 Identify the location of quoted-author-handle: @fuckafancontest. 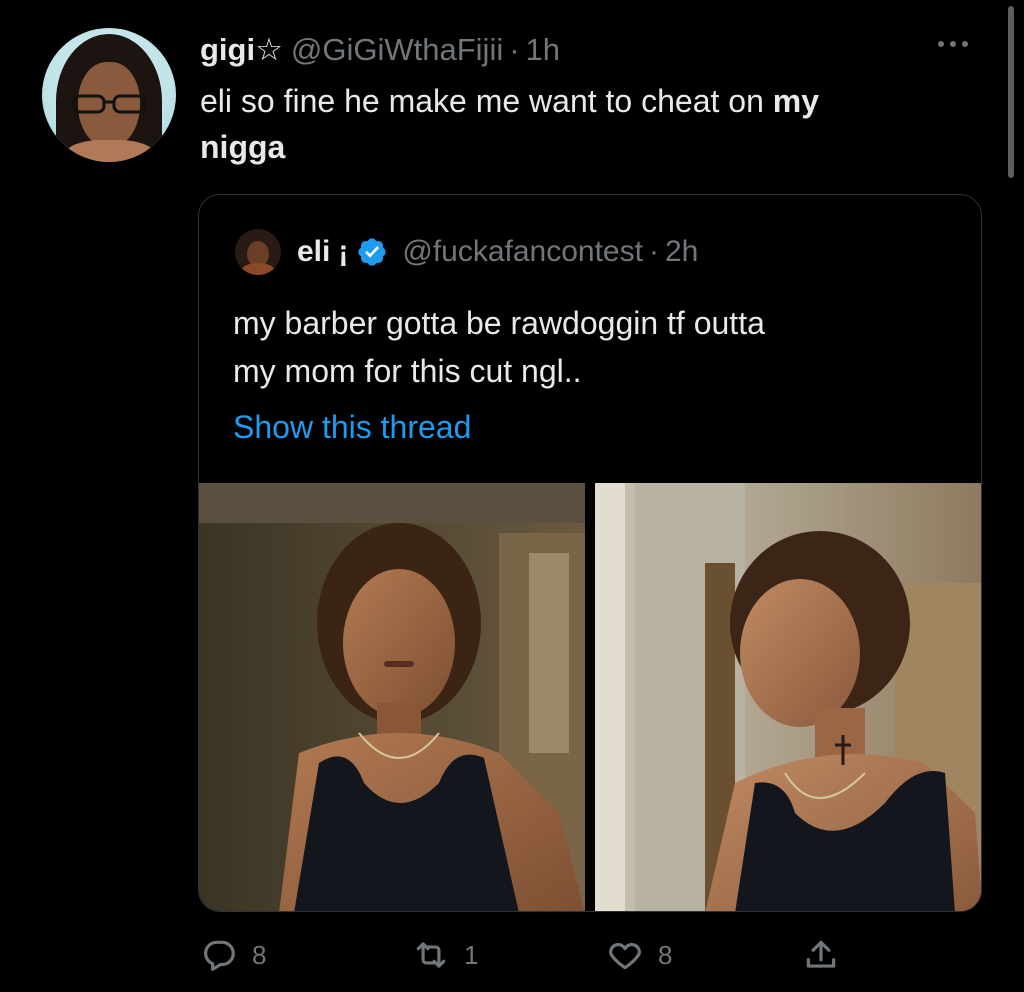
(522, 252).